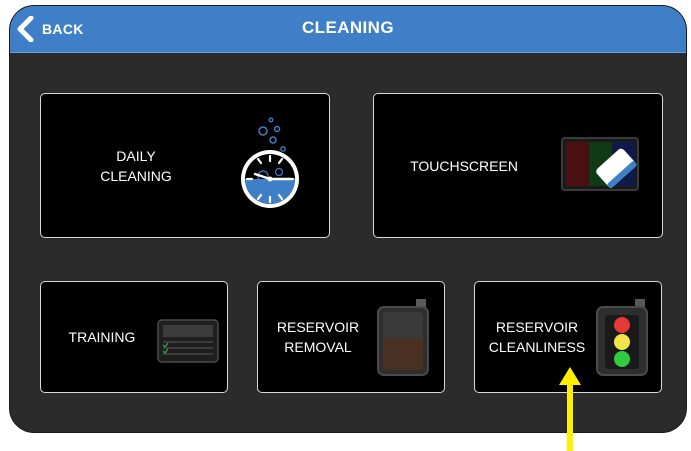  I want to click on up-arrow-icon, so click(570, 409).